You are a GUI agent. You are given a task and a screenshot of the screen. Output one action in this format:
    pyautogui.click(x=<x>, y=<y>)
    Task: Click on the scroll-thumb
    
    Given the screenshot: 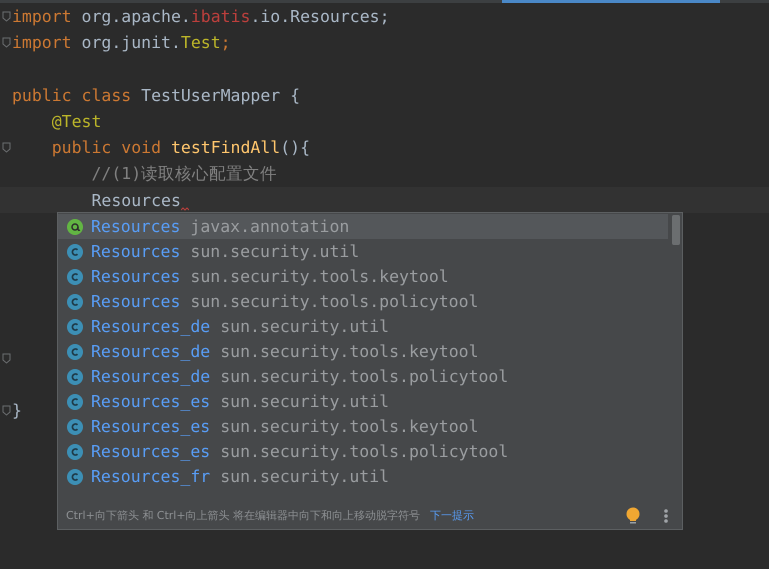 What is the action you would take?
    pyautogui.click(x=611, y=1)
    